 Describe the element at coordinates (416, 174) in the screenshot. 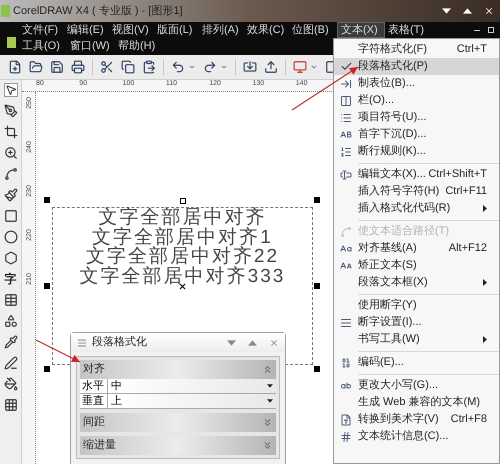

I see `menu-item: 编辑文本(X)... Ctrl+Shift+T` at that location.